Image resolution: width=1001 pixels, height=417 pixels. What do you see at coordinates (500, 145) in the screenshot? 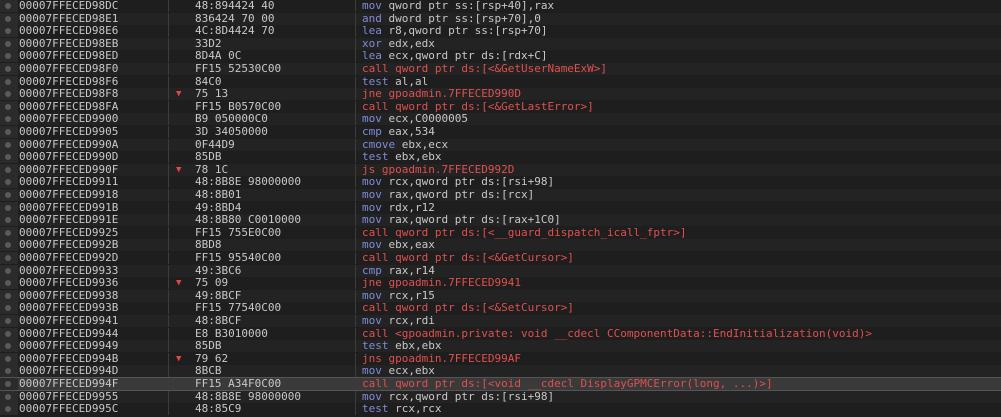
I see `disasm-row: 00007FFECED990A 0F44D9 cmove ebx,ecx` at bounding box center [500, 145].